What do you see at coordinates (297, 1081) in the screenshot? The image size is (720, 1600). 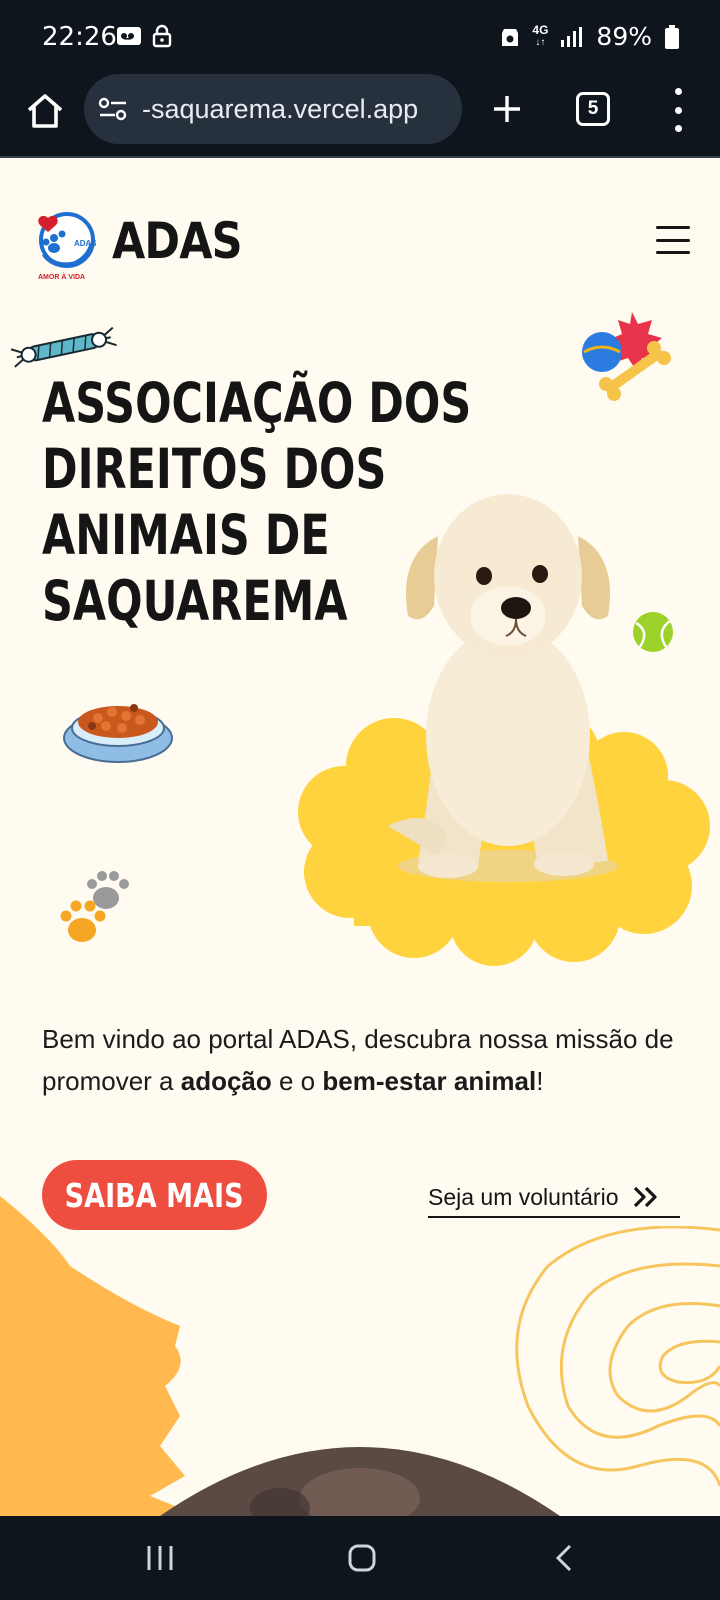 I see `intro-text: e o` at bounding box center [297, 1081].